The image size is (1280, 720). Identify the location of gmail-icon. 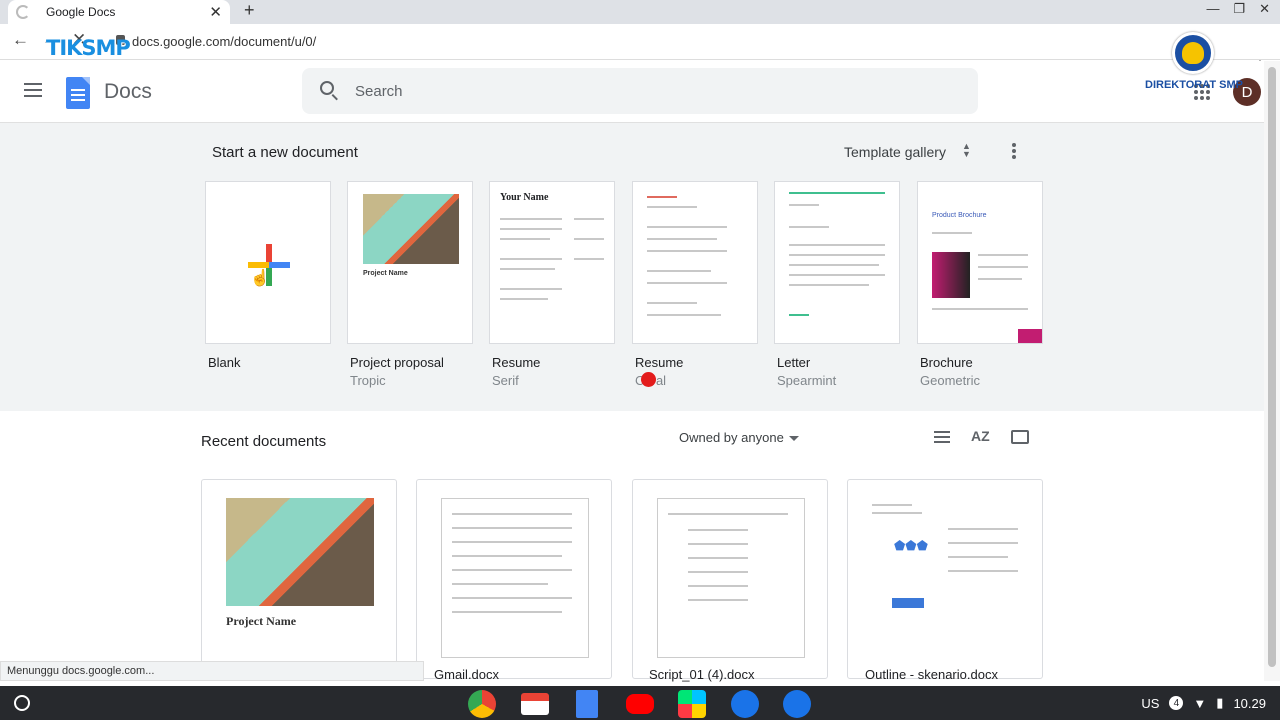
(535, 704).